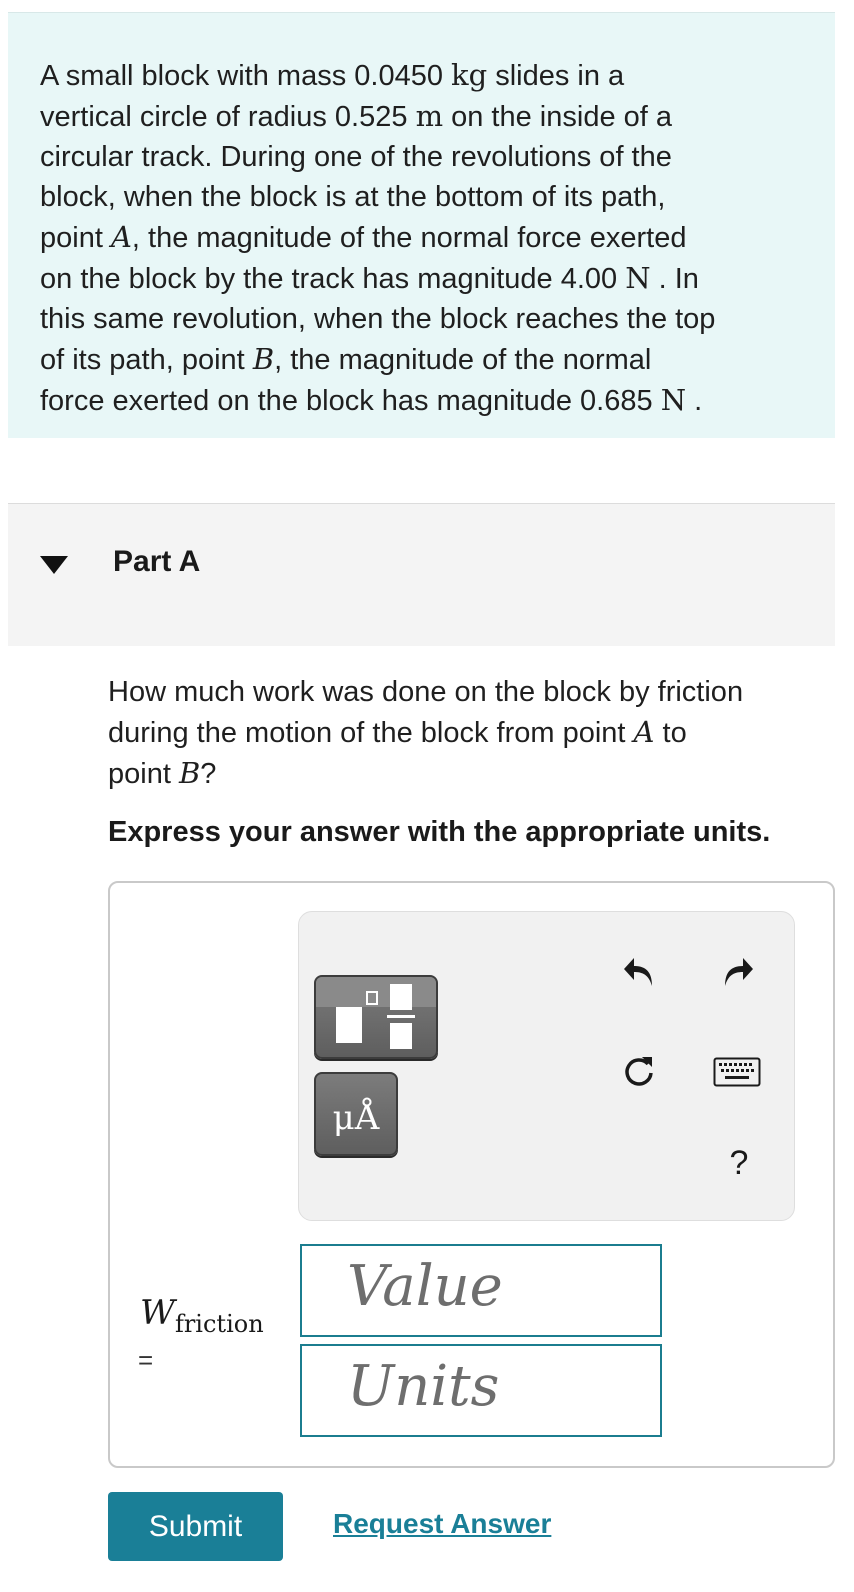 Image resolution: width=854 pixels, height=1592 pixels. I want to click on keyboard-button, so click(737, 1072).